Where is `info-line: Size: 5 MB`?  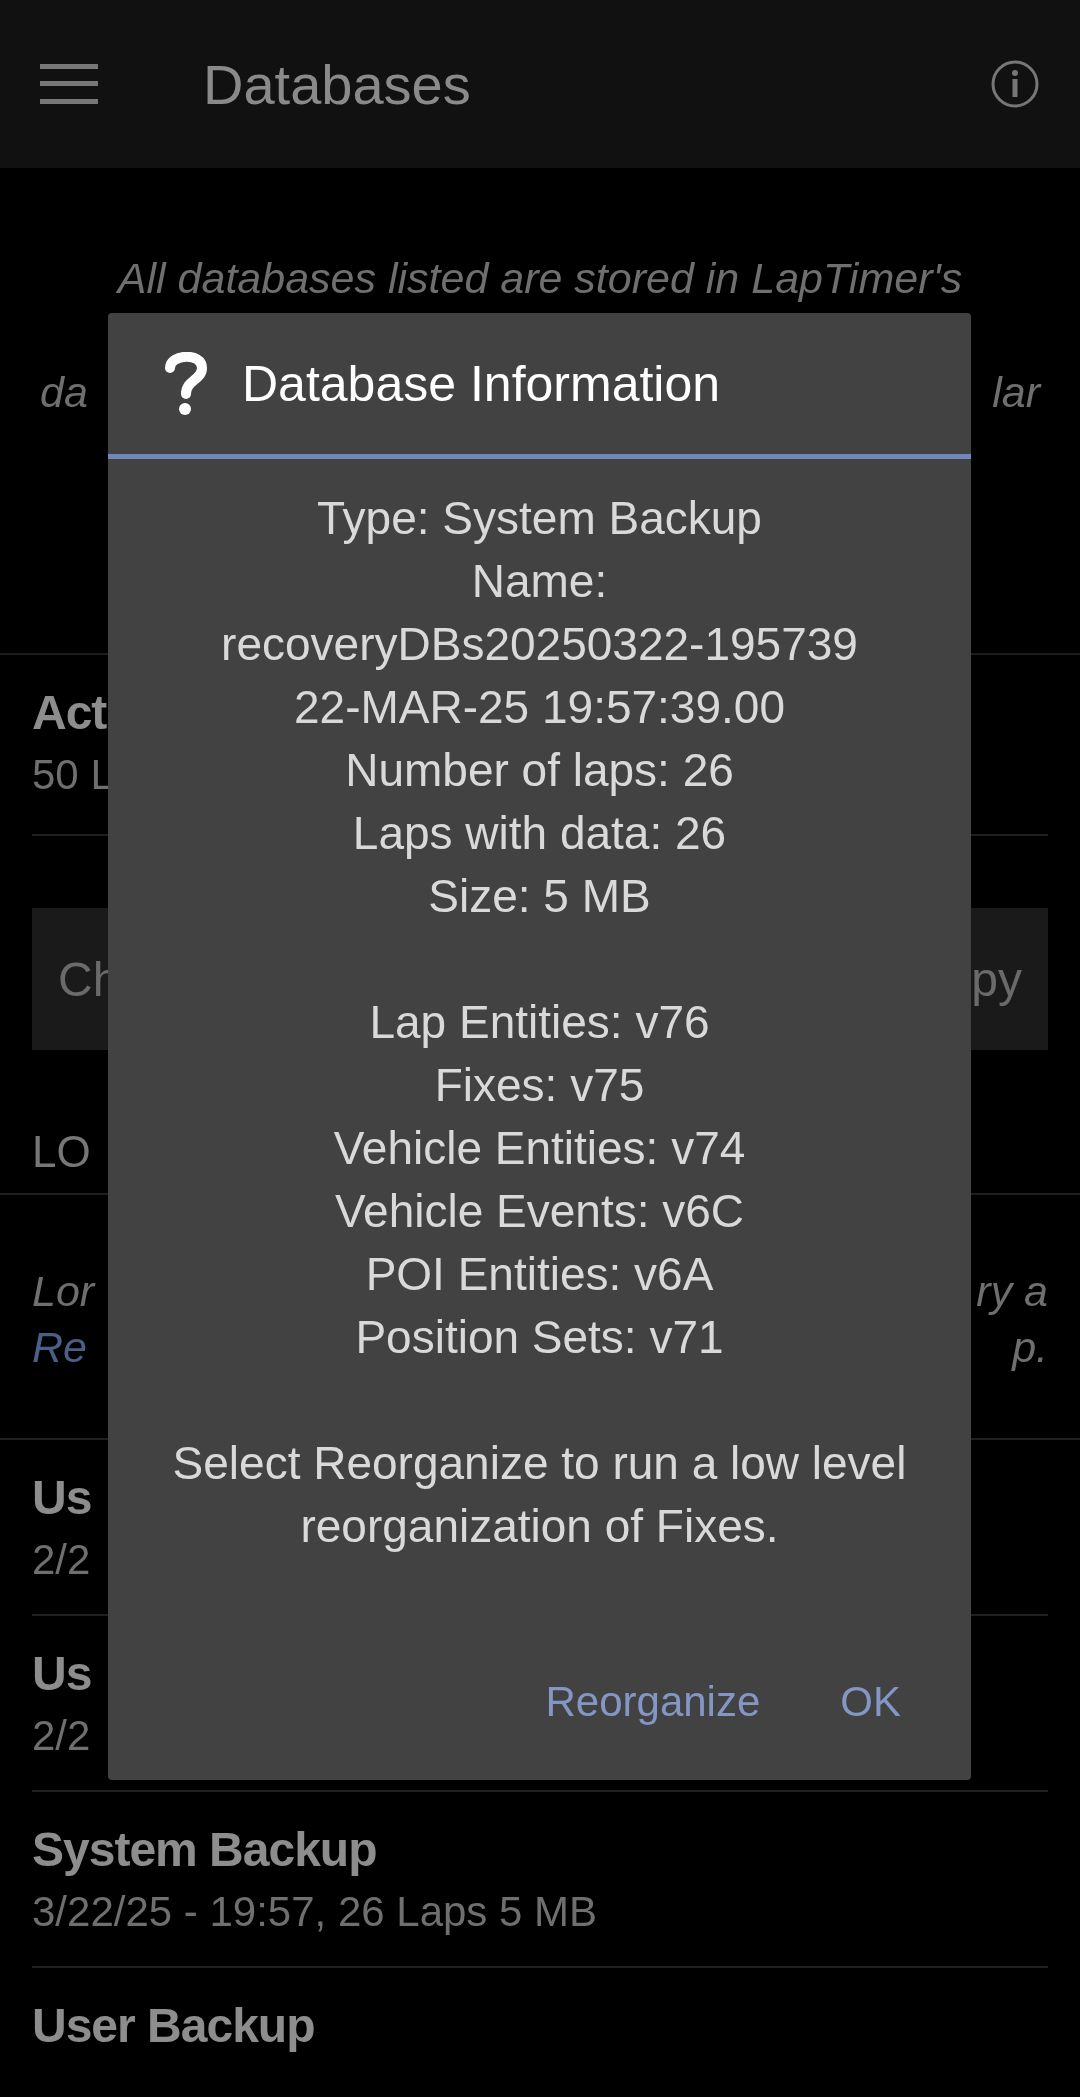
info-line: Size: 5 MB is located at coordinates (539, 896).